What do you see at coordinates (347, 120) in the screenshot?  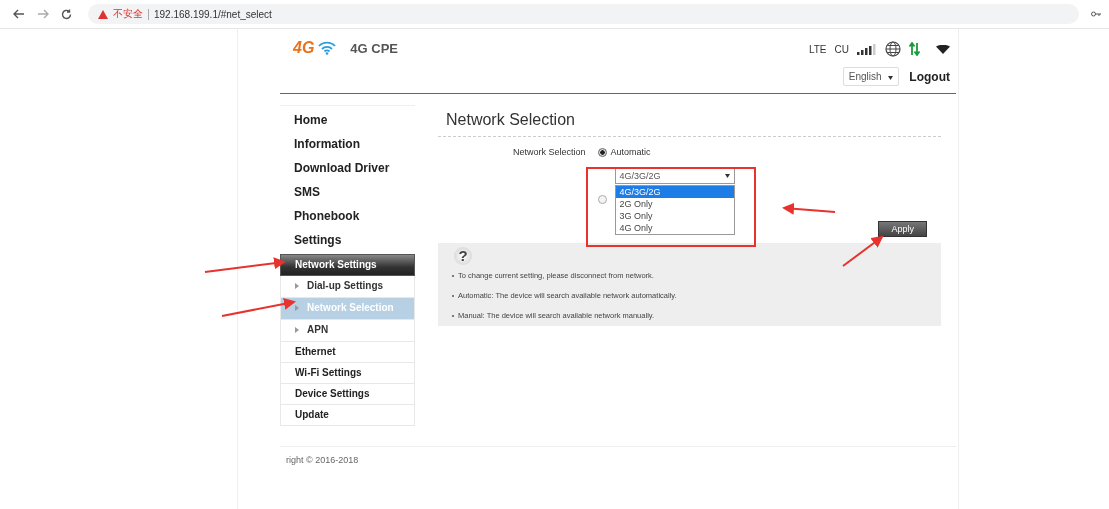 I see `sidebar-item: Home` at bounding box center [347, 120].